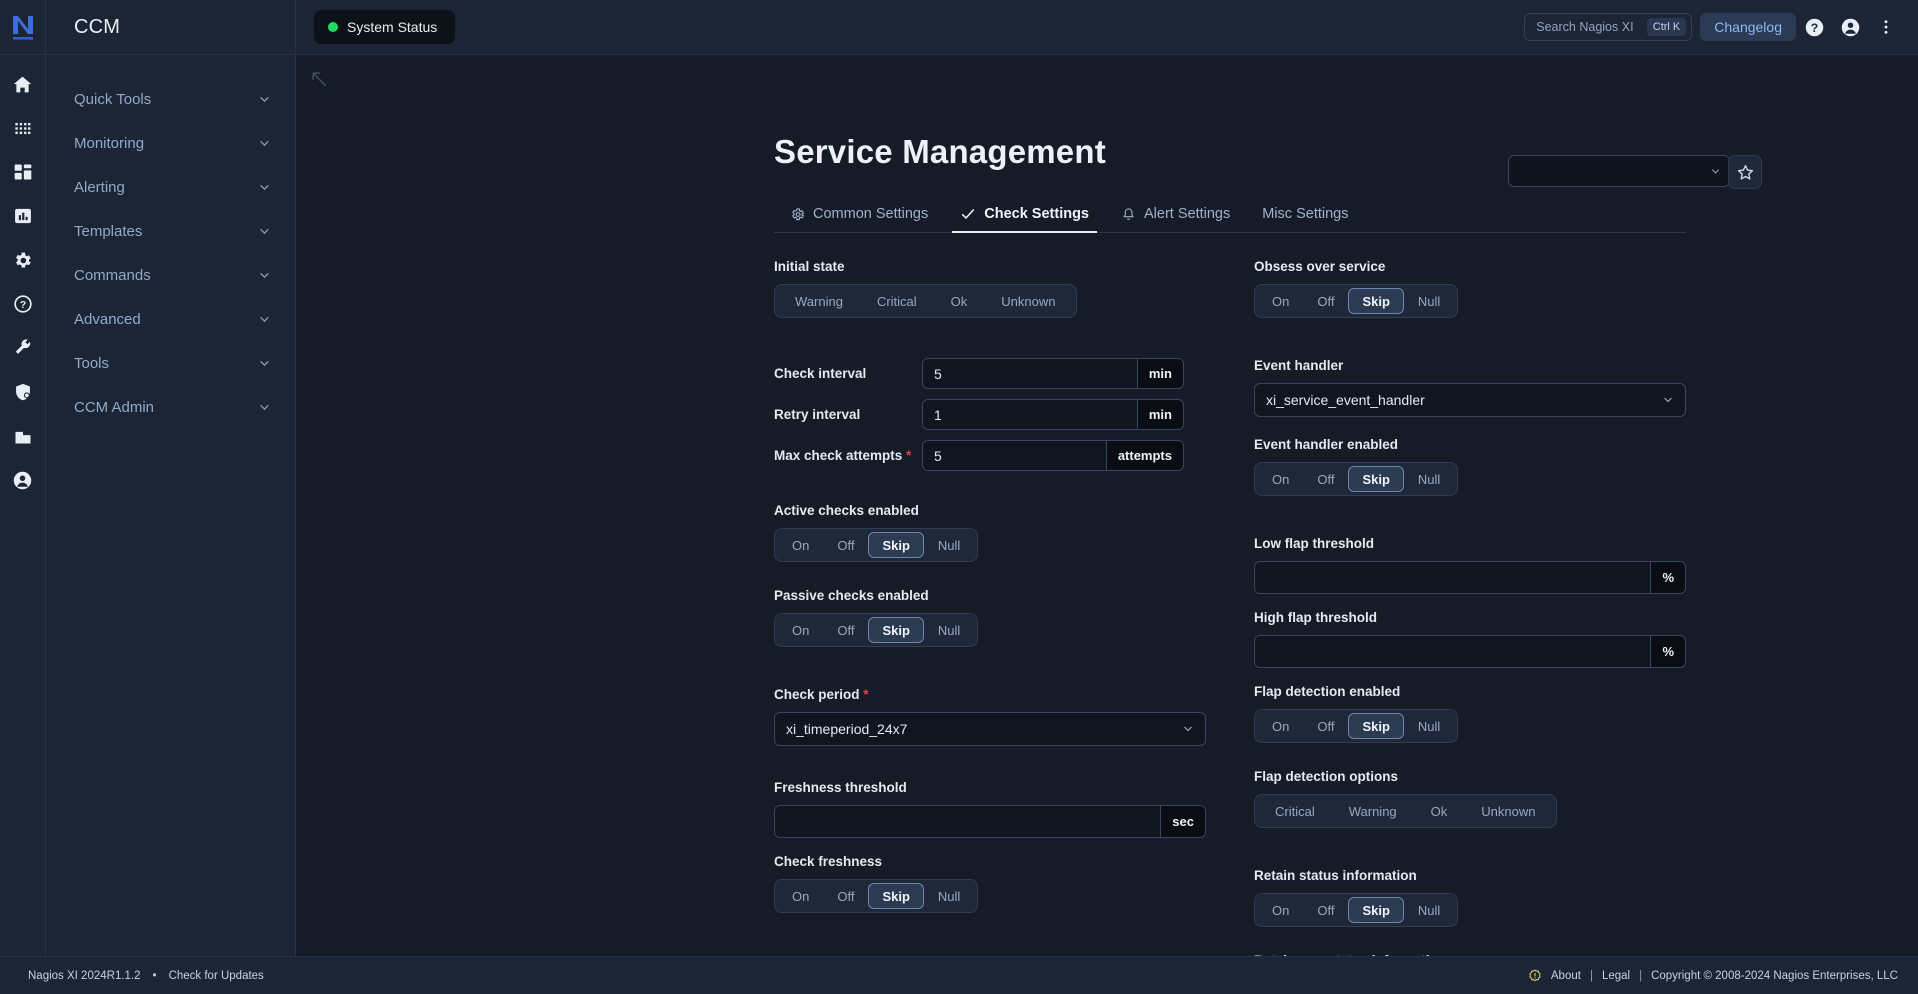 Image resolution: width=1918 pixels, height=994 pixels. What do you see at coordinates (859, 214) in the screenshot?
I see `tab-common-settings: Common Settings` at bounding box center [859, 214].